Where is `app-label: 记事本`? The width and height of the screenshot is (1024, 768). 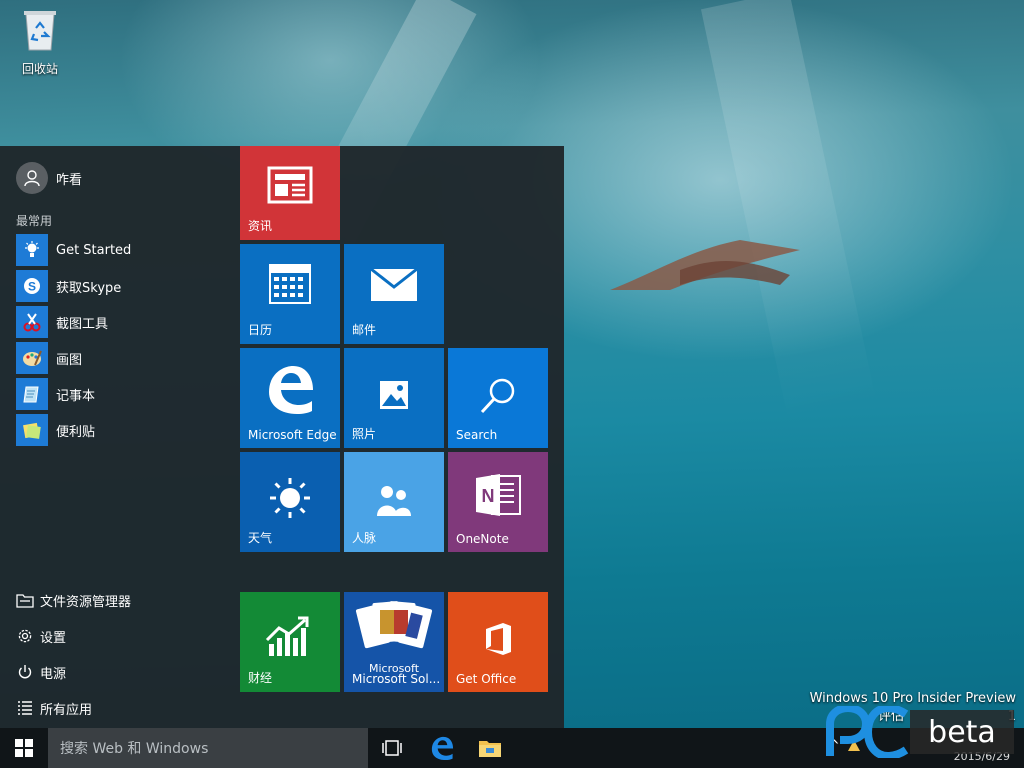
app-label: 记事本 is located at coordinates (76, 396).